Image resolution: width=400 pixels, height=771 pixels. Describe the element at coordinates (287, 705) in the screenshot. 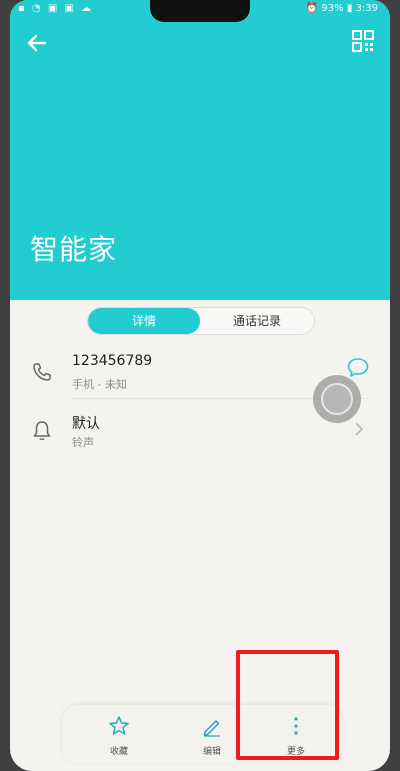

I see `red-highlight-box` at that location.